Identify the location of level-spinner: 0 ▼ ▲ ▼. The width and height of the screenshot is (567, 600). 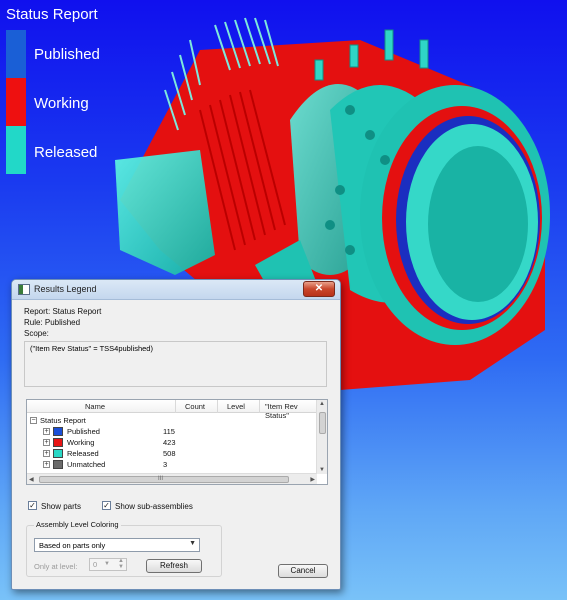
(108, 564).